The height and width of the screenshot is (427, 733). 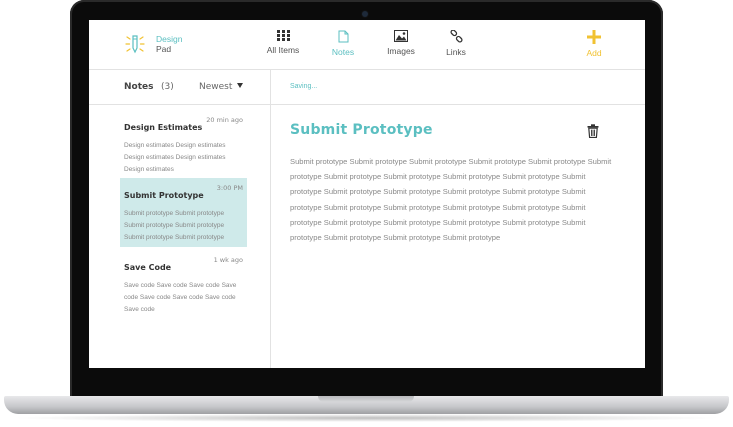 I want to click on link-icon, so click(x=456, y=36).